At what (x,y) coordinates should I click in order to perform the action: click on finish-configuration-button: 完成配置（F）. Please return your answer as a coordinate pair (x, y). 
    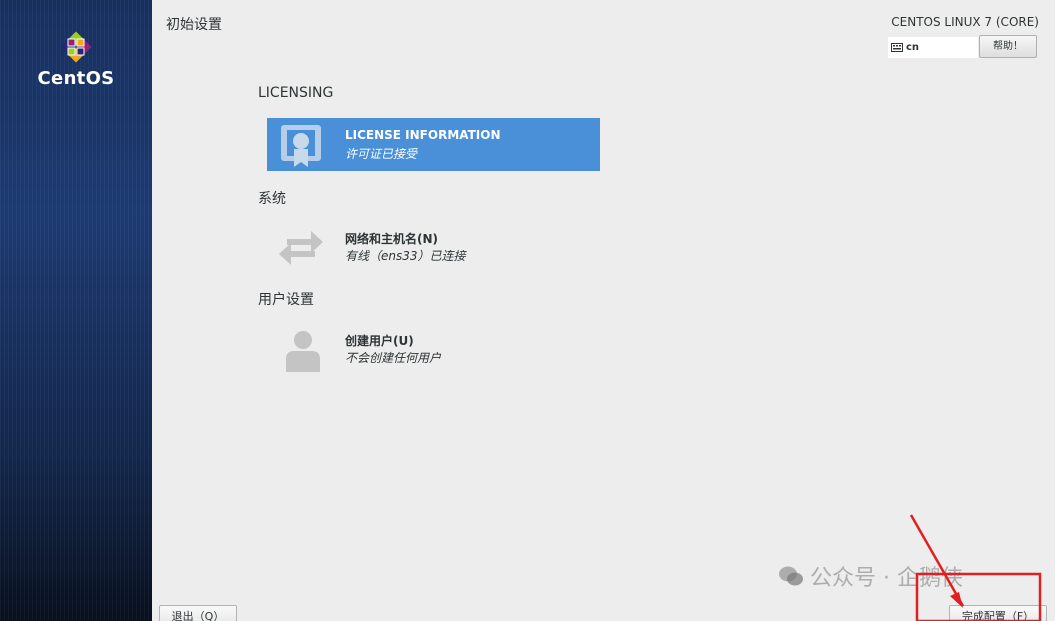
    Looking at the image, I should click on (998, 613).